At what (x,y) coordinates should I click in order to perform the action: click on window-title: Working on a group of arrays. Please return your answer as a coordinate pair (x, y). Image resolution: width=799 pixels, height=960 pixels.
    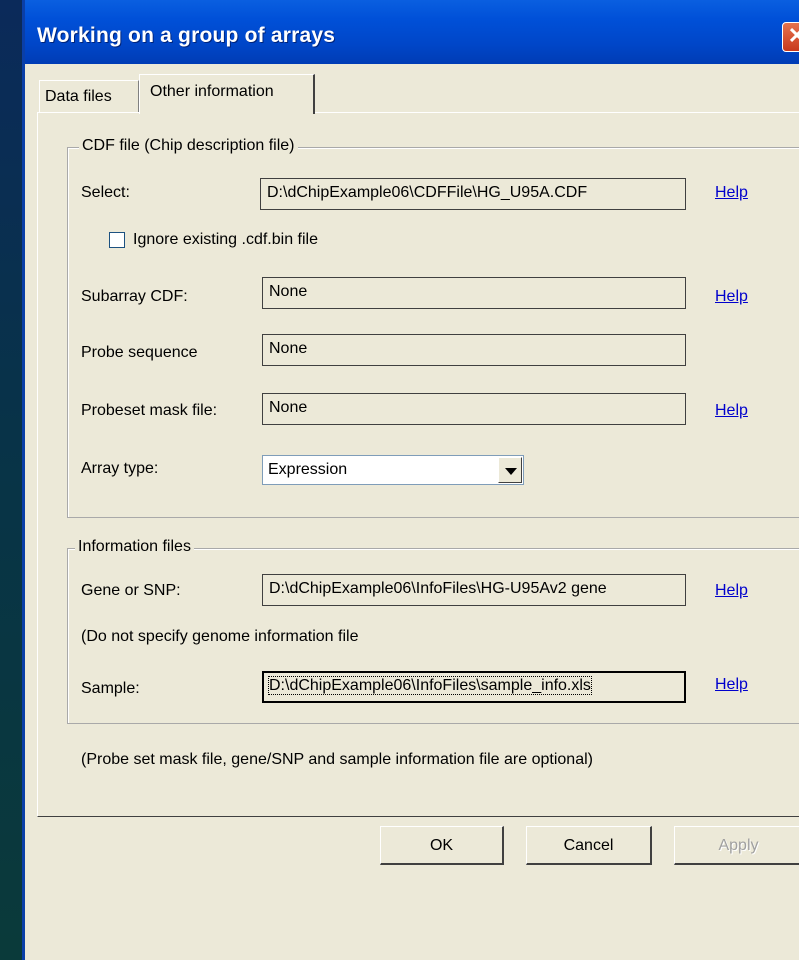
    Looking at the image, I should click on (186, 35).